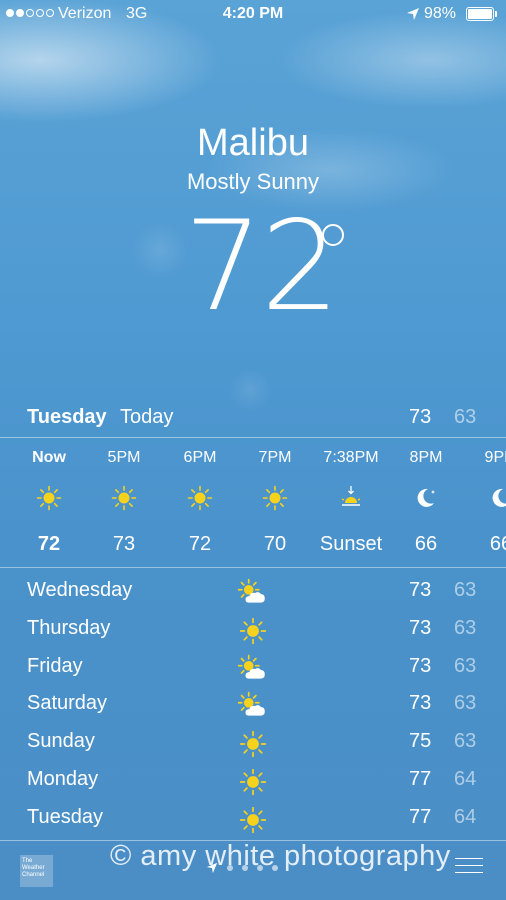  I want to click on daily-day-name: Wednesday, so click(80, 590).